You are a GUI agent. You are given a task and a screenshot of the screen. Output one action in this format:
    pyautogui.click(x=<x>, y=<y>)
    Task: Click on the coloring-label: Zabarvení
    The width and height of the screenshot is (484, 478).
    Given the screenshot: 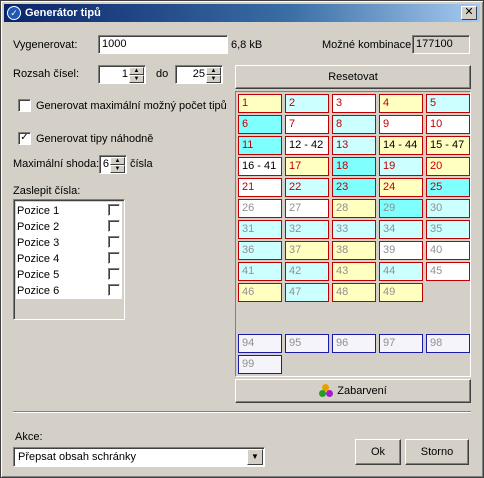 What is the action you would take?
    pyautogui.click(x=362, y=391)
    